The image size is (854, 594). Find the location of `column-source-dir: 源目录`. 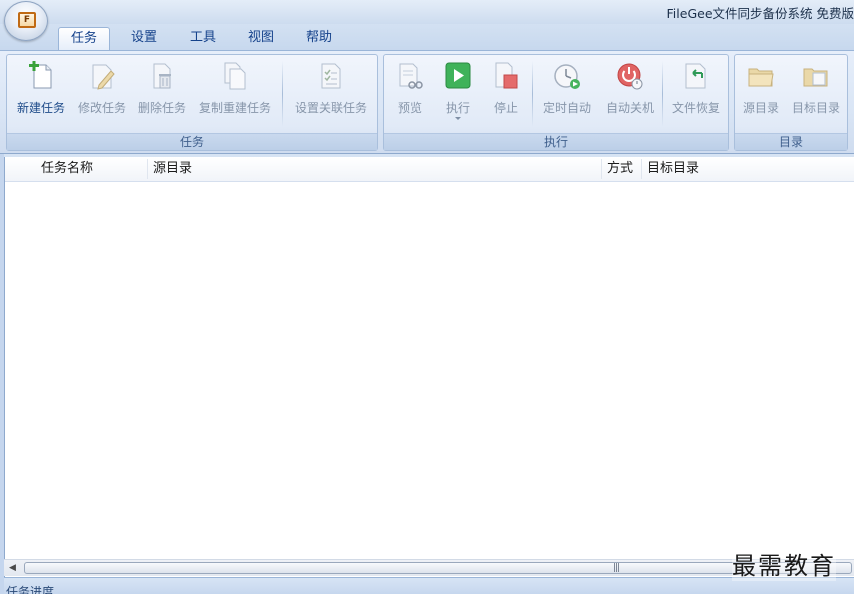

column-source-dir: 源目录 is located at coordinates (372, 169).